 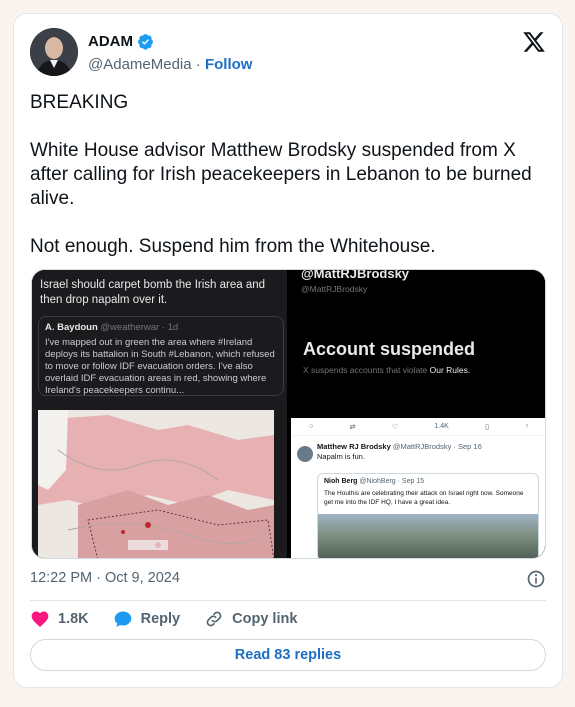 What do you see at coordinates (441, 426) in the screenshot?
I see `views-count: 1.4K` at bounding box center [441, 426].